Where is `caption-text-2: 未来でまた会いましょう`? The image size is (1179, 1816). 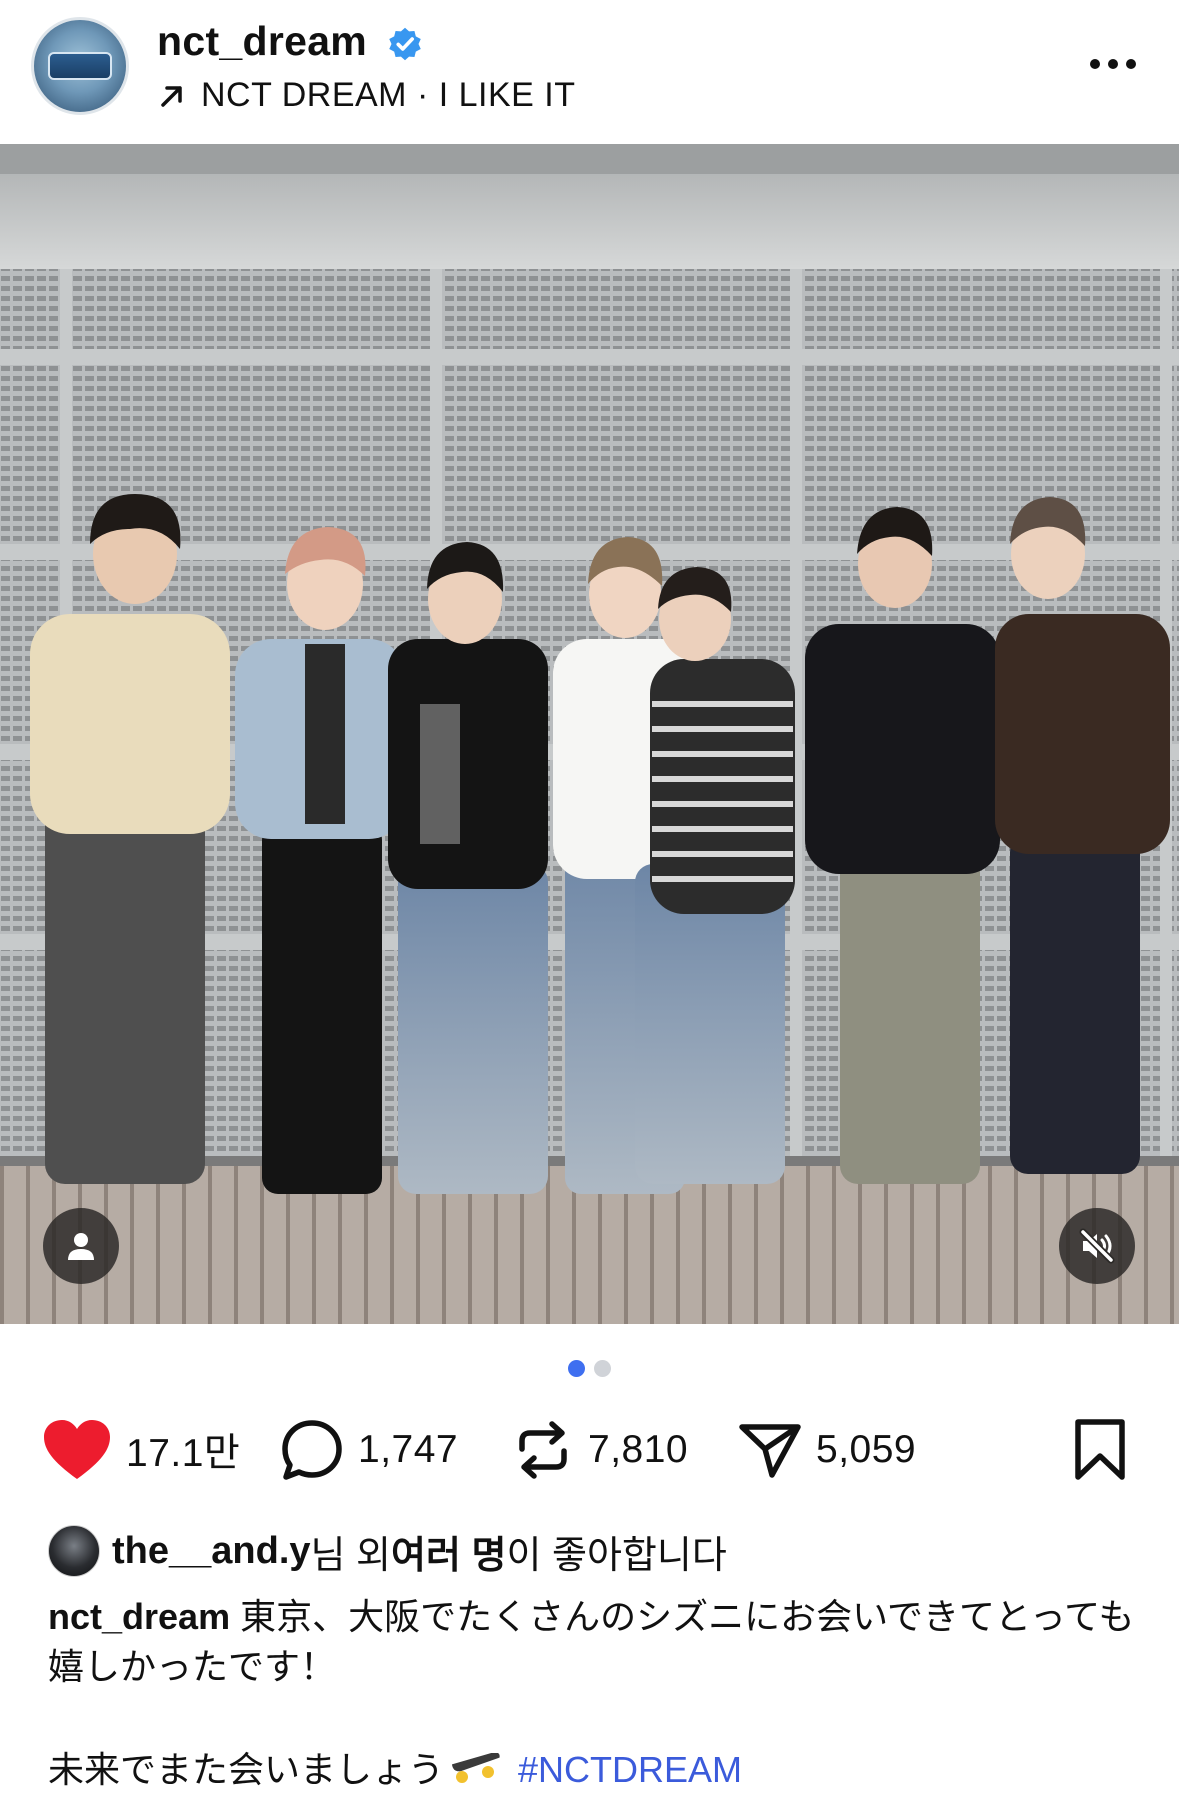 caption-text-2: 未来でまた会いましょう is located at coordinates (246, 1769).